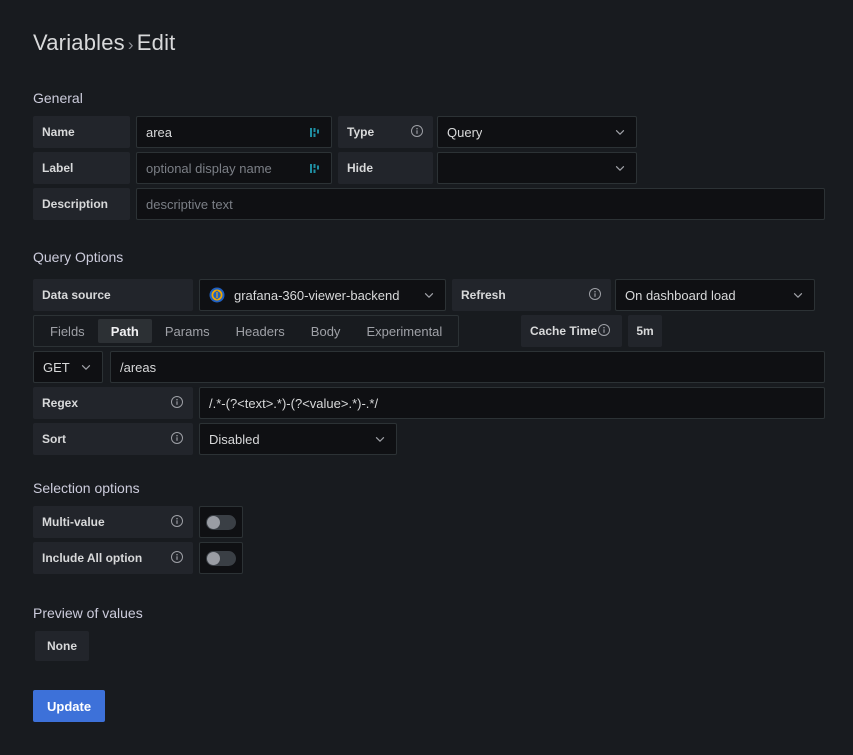  Describe the element at coordinates (56, 367) in the screenshot. I see `http-method-value: GET` at that location.